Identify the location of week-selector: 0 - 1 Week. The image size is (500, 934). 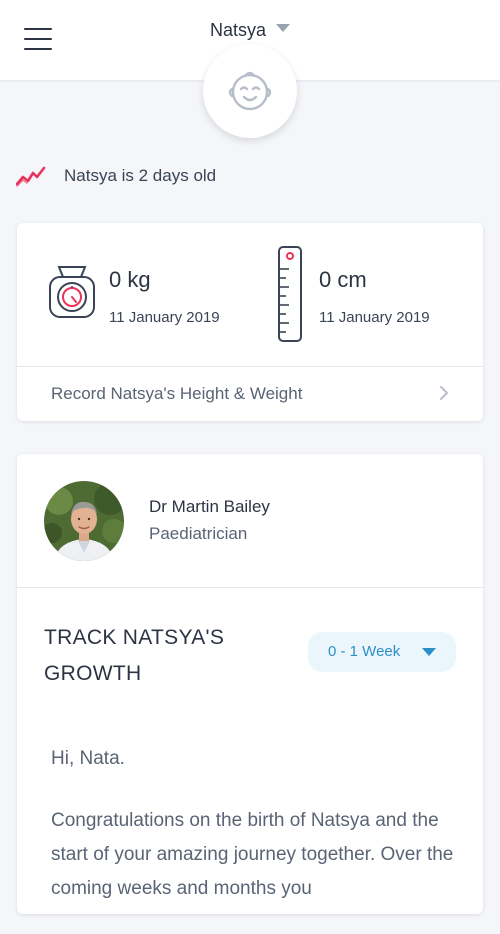
(382, 652).